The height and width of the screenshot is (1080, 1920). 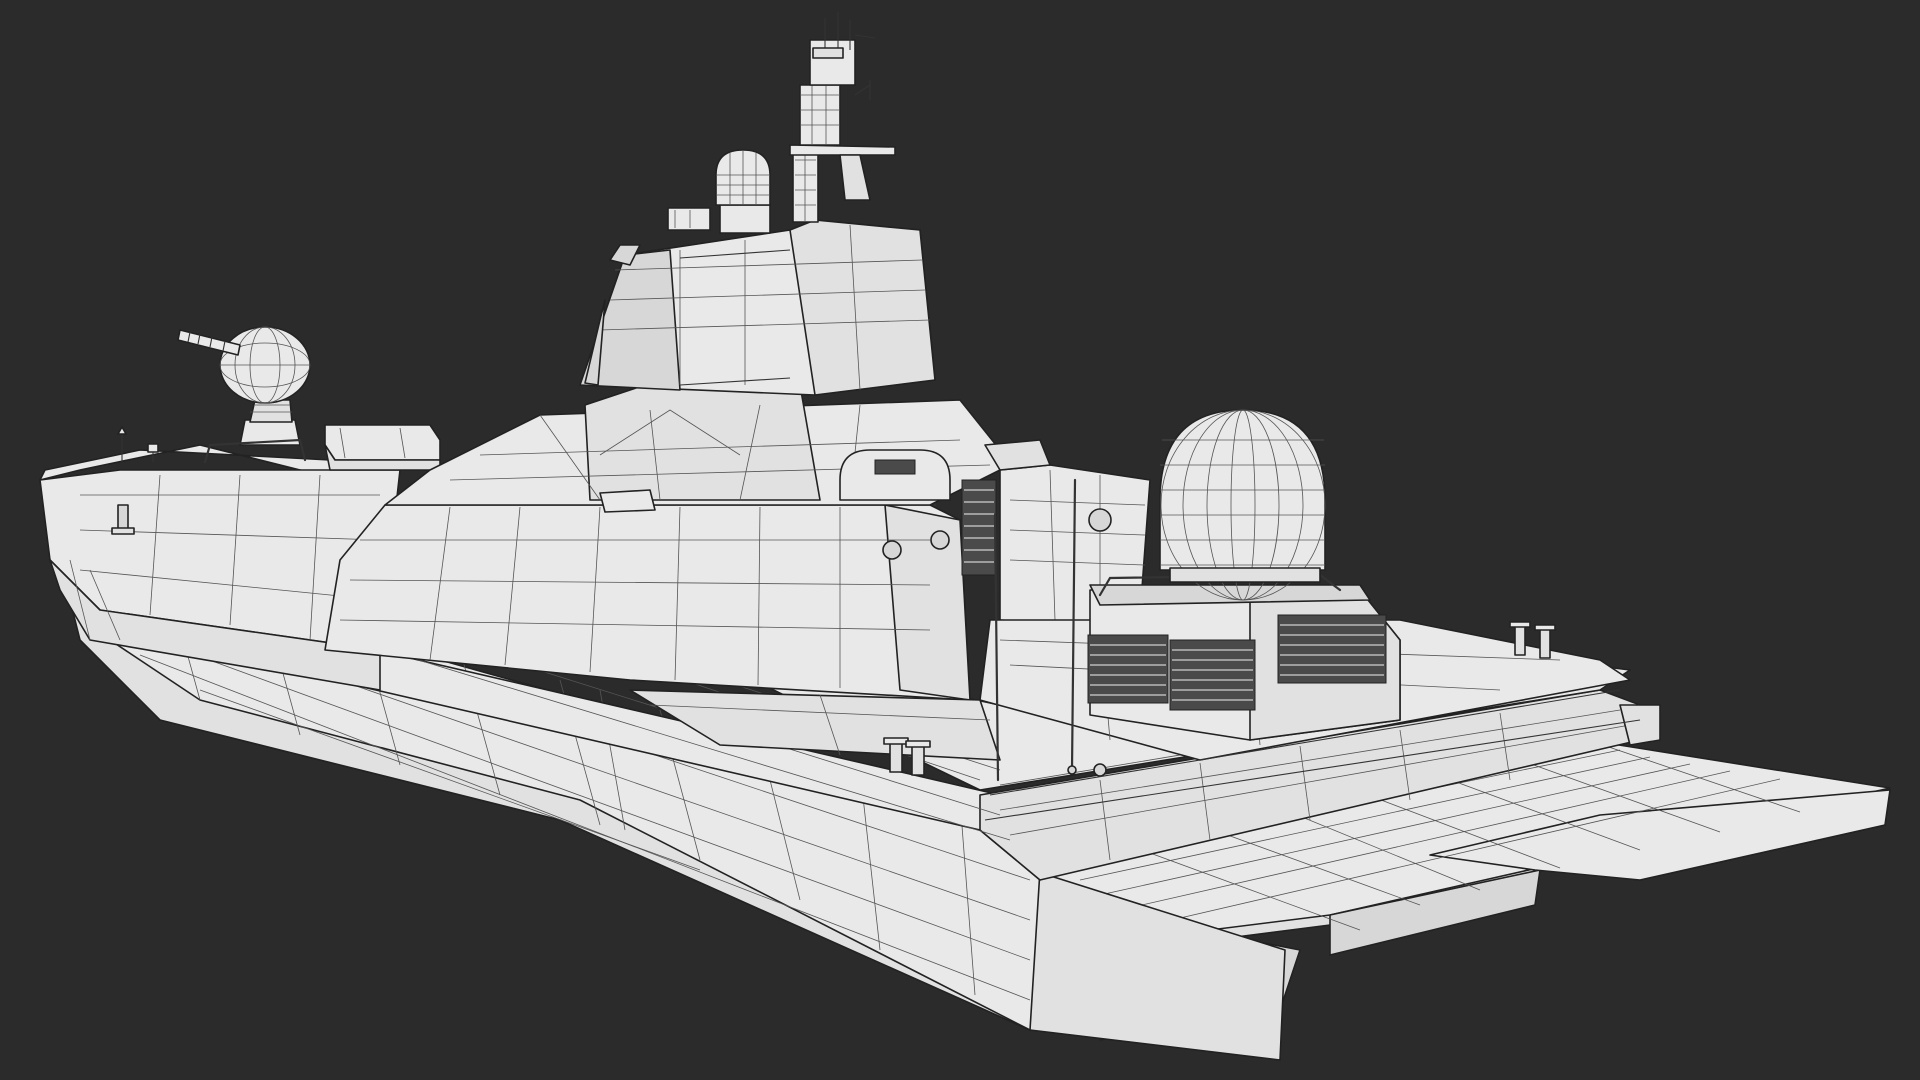 I want to click on tower-top-equipment, so click(x=719, y=219).